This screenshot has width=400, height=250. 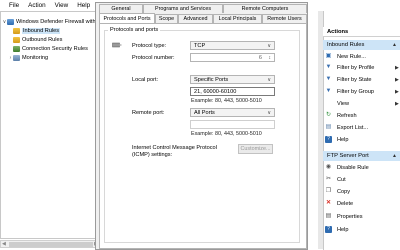 I want to click on action-view: View ▶, so click(x=362, y=103).